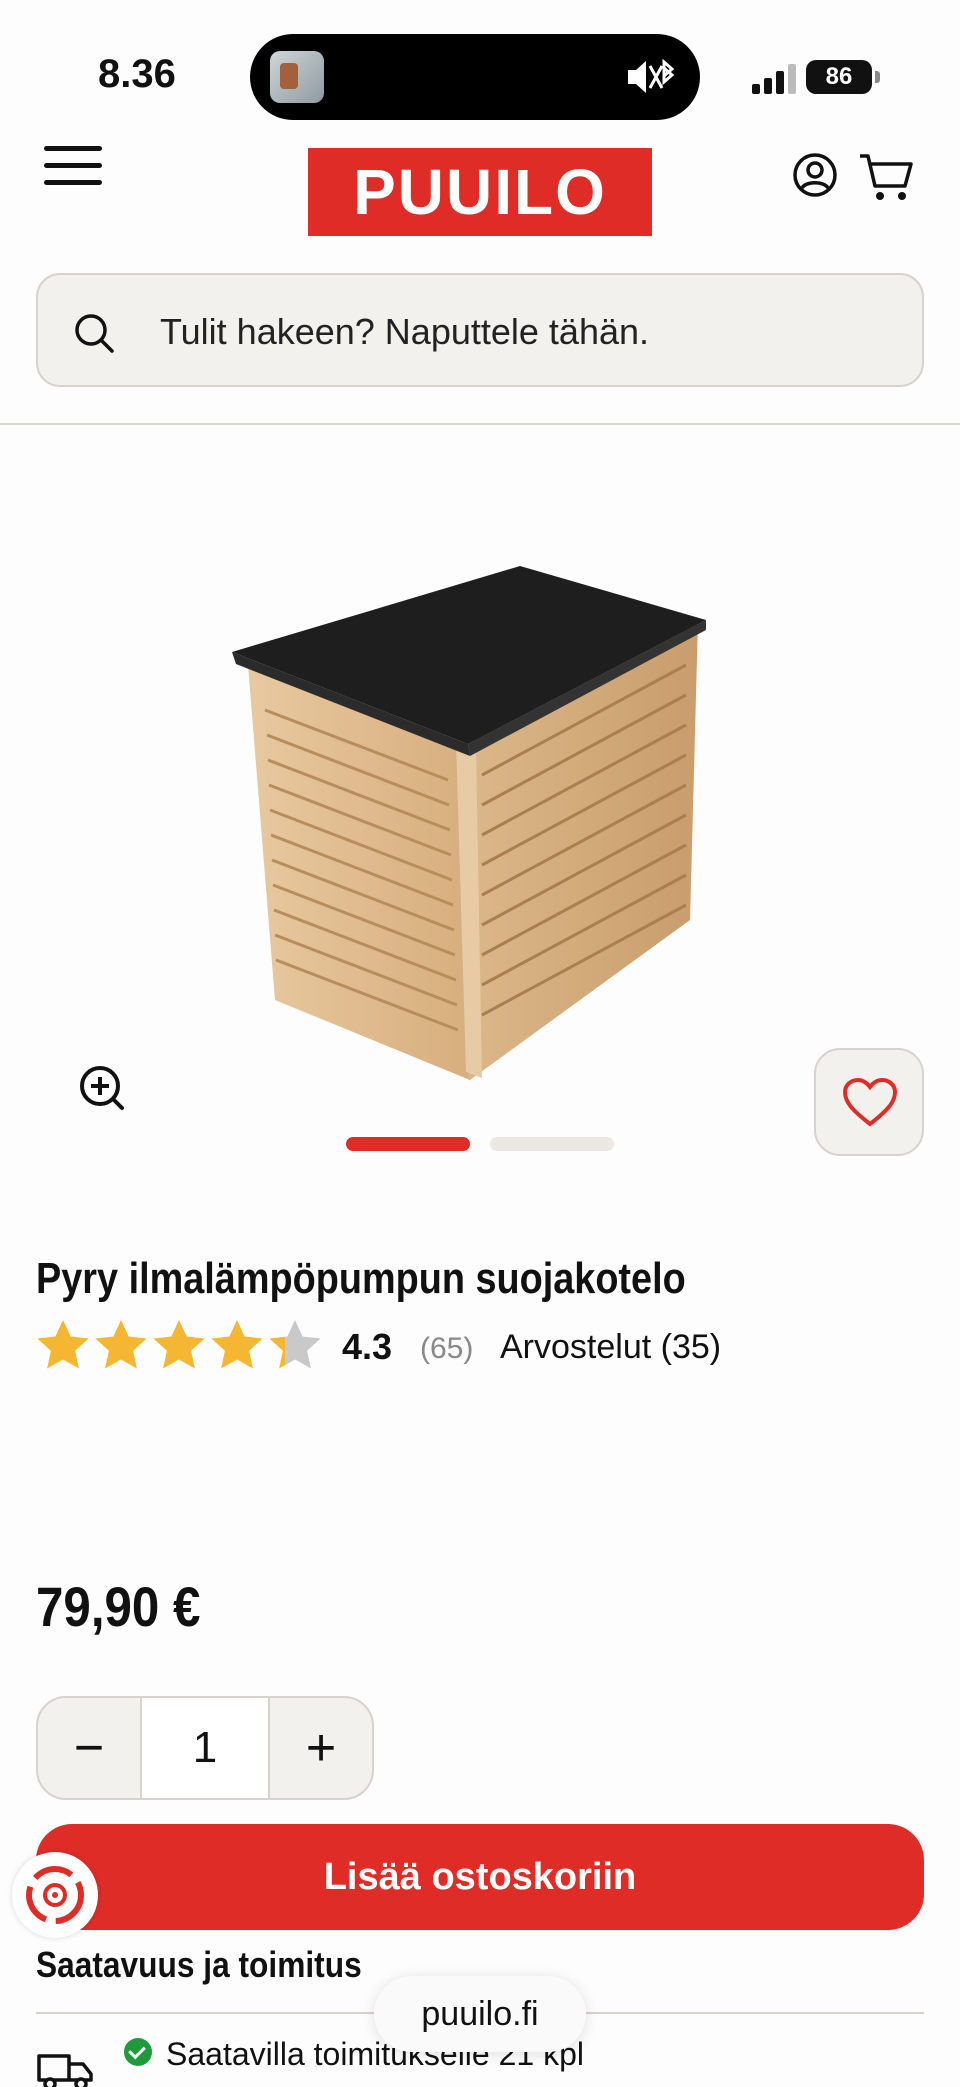  I want to click on puuilo-logo: PUUILO, so click(480, 192).